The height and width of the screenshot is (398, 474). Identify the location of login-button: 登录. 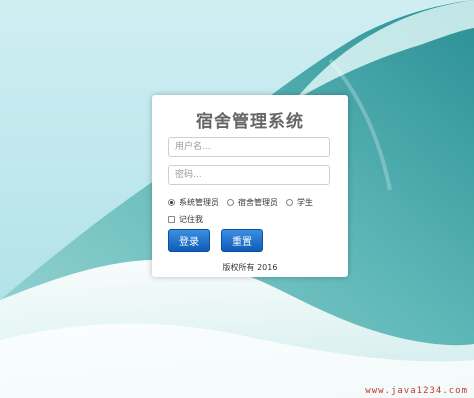
(189, 240).